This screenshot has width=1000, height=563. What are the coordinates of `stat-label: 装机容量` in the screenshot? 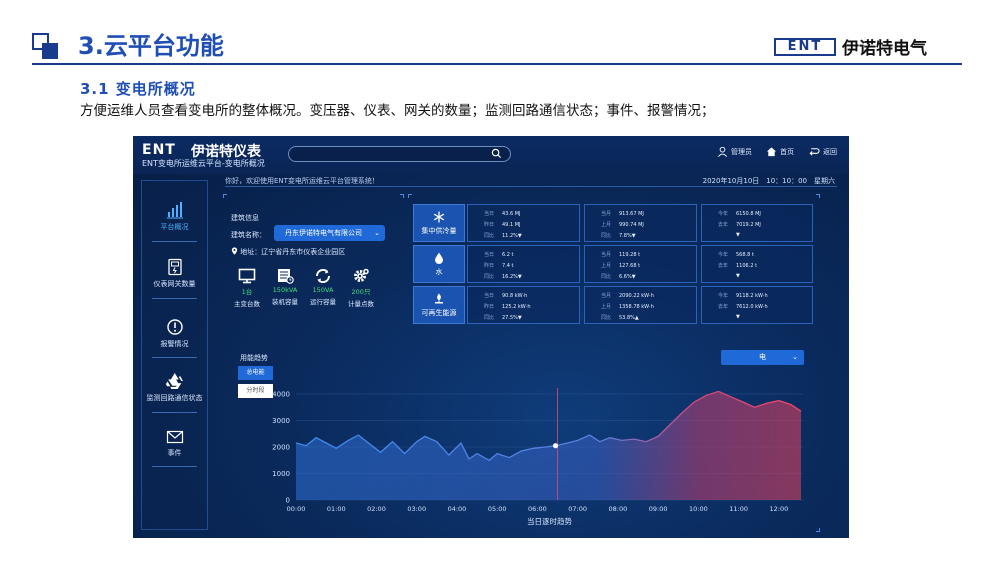 It's located at (285, 302).